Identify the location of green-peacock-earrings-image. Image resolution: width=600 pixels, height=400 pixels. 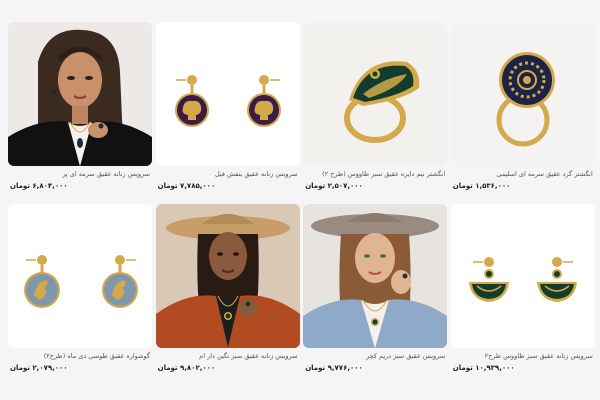
(522, 276).